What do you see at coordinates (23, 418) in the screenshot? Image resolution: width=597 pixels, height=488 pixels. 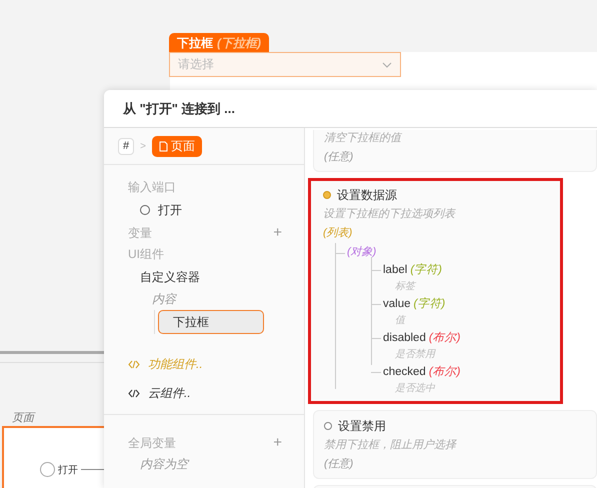 I see `page-label: 页面` at bounding box center [23, 418].